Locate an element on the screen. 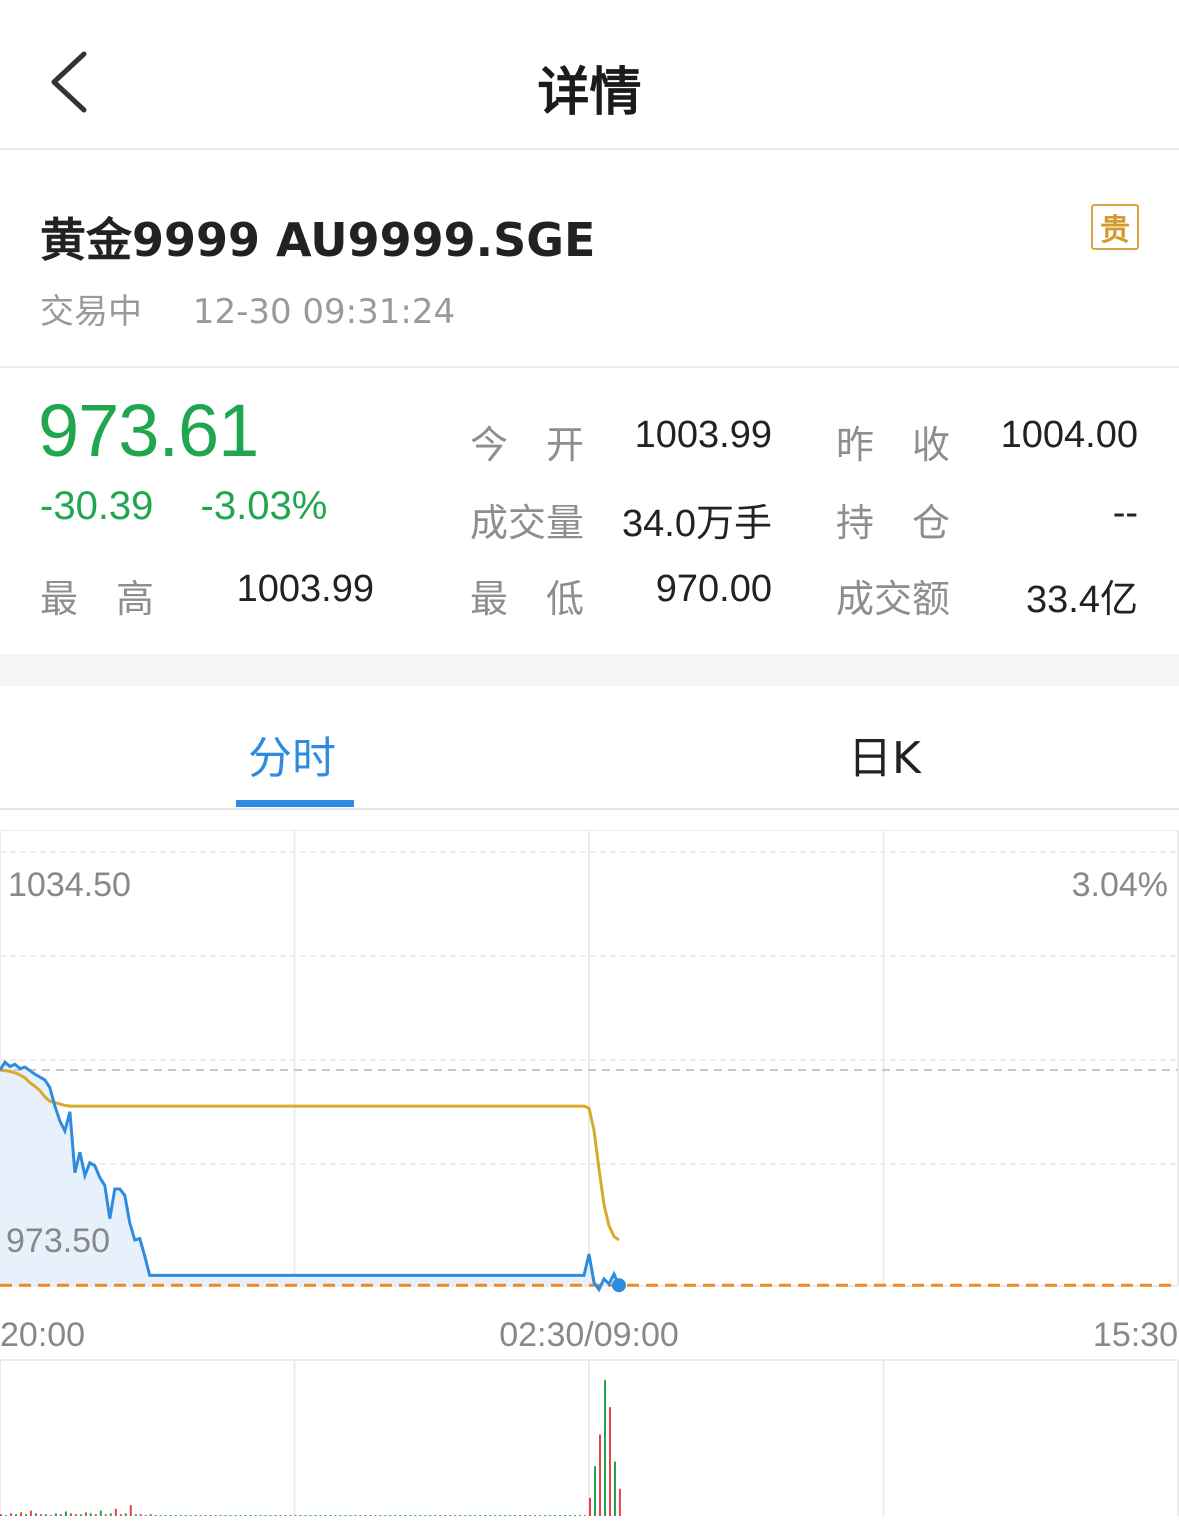 The image size is (1179, 1530). stat-value-turnover: 33.4亿 is located at coordinates (1082, 600).